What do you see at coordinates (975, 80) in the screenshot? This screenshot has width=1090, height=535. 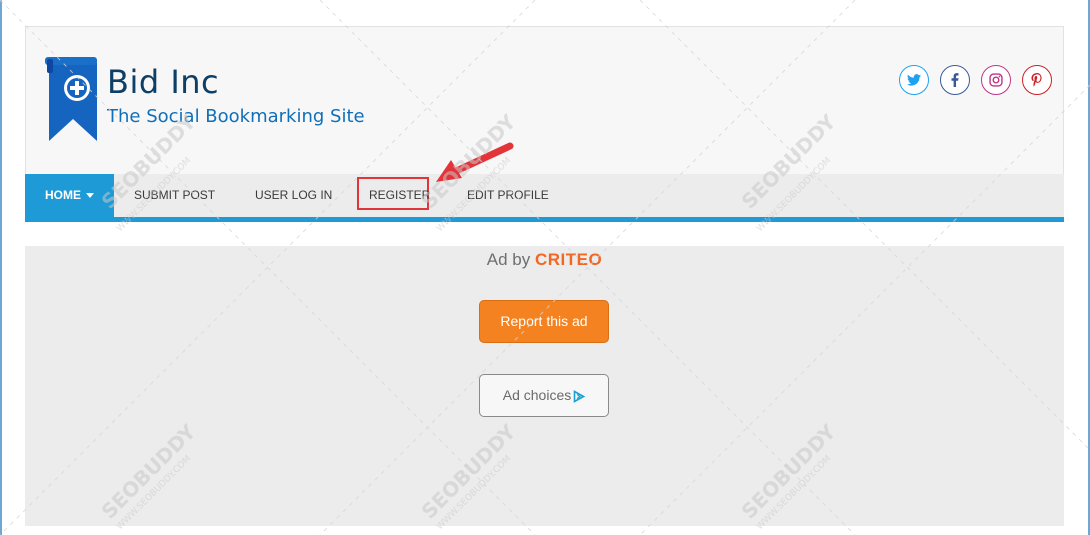 I see `social-links` at bounding box center [975, 80].